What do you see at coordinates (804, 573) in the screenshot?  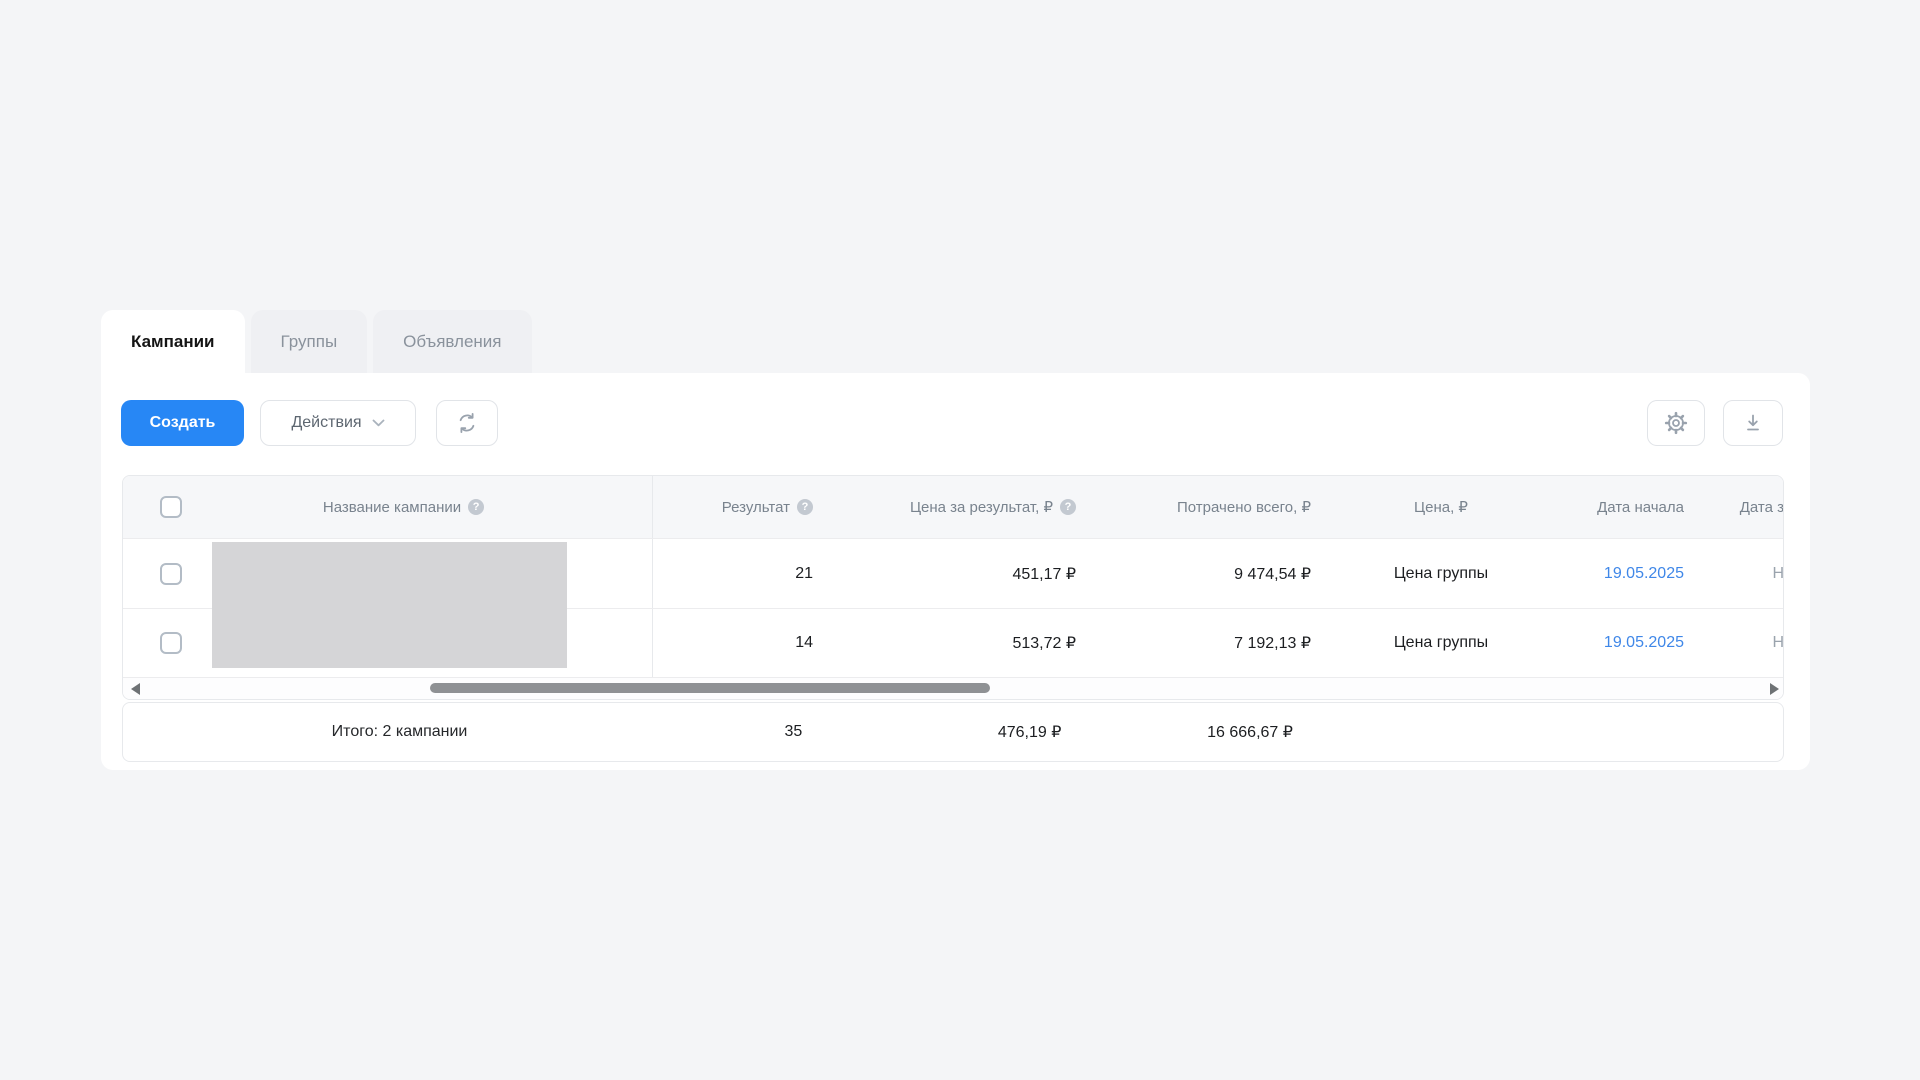 I see `result-cell: 21` at bounding box center [804, 573].